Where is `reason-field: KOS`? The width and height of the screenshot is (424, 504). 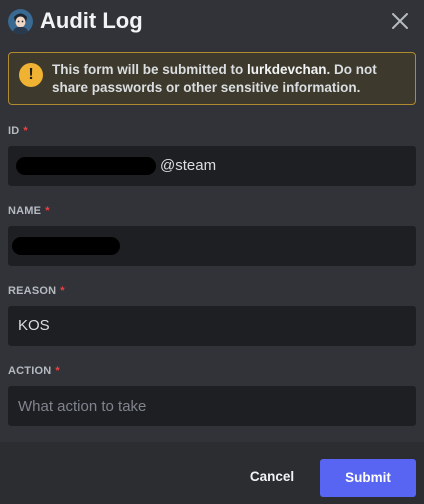
reason-field: KOS is located at coordinates (212, 326).